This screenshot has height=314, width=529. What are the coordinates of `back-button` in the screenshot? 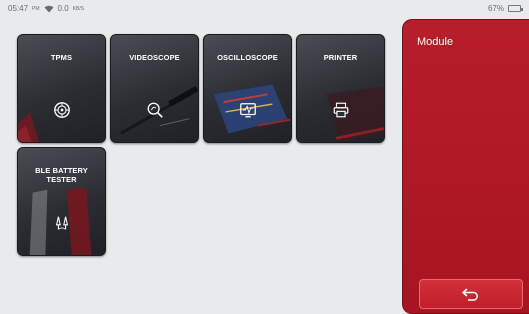 It's located at (471, 294).